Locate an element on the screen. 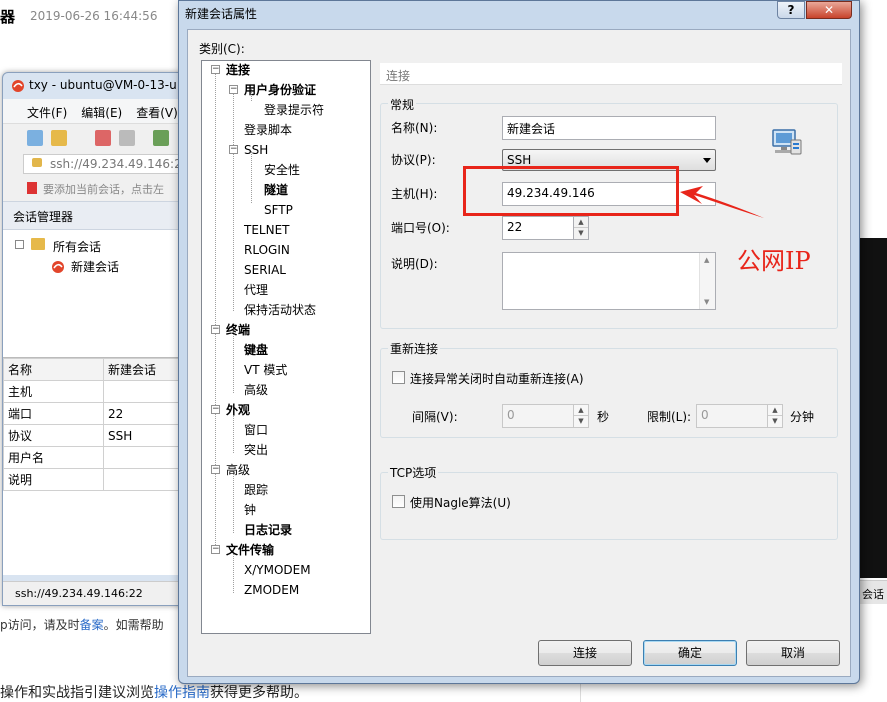 The image size is (887, 702). collapse-appearance-icon: − is located at coordinates (215, 409).